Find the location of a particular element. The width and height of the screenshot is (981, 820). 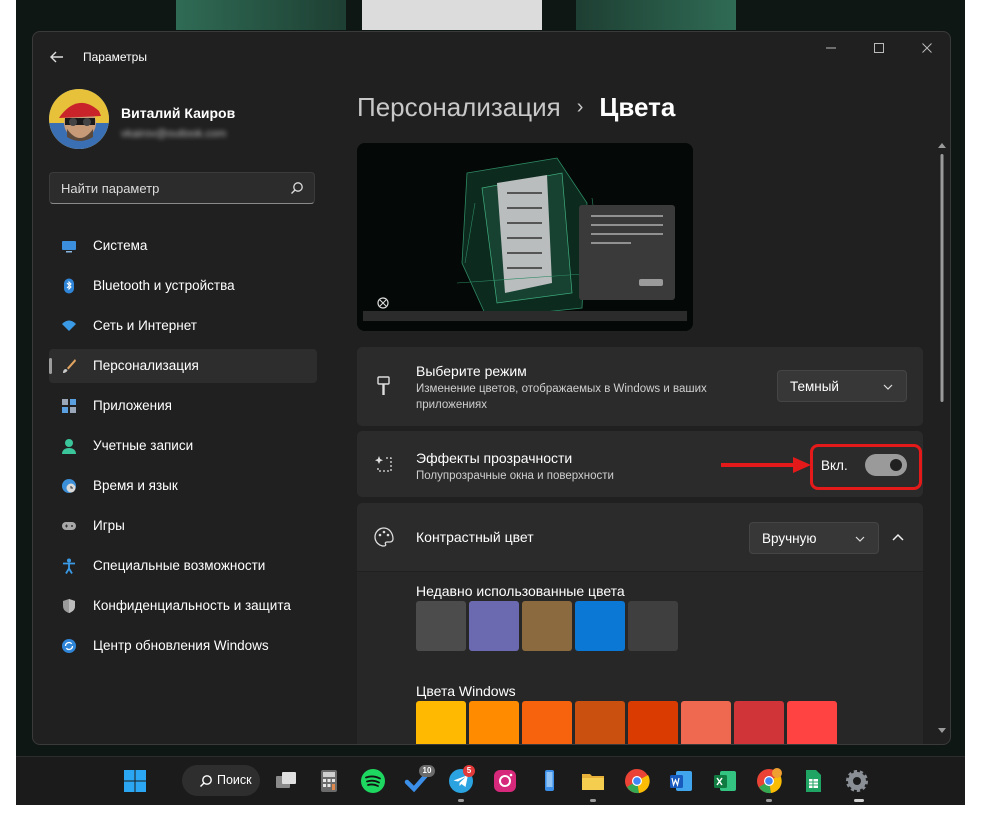

sidebar-item-label: Конфиденциальность и защита is located at coordinates (192, 605).